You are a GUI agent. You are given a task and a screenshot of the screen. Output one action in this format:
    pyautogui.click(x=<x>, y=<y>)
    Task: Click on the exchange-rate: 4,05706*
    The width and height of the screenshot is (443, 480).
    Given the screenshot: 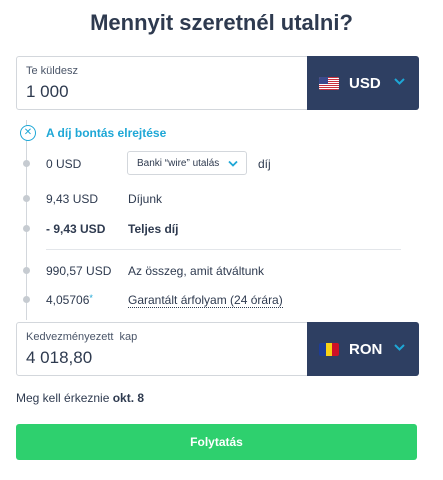 What is the action you would take?
    pyautogui.click(x=69, y=300)
    